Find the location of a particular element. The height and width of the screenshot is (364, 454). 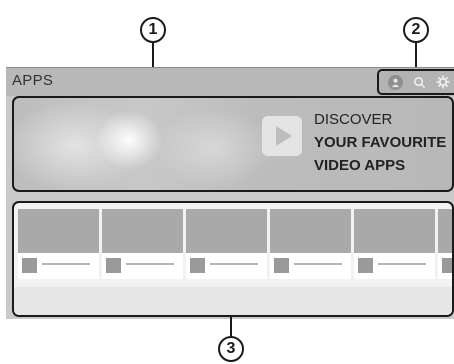

settings-gear-icon is located at coordinates (443, 82).